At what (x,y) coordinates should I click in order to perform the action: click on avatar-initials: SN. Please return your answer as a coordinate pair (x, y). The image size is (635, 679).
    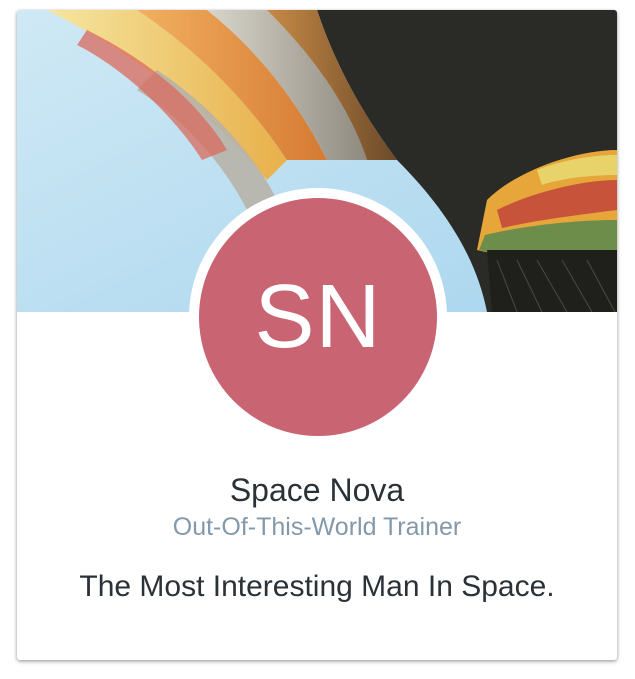
    Looking at the image, I should click on (318, 316).